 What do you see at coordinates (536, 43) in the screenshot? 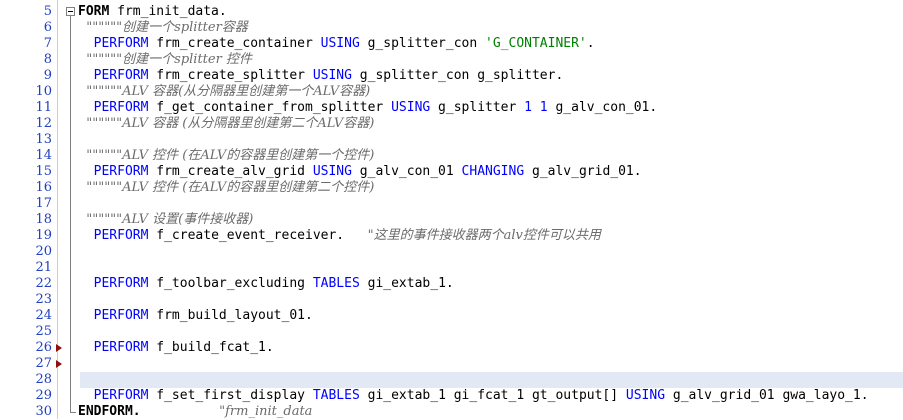
I see `code-token: 'G_CONTAINER'` at bounding box center [536, 43].